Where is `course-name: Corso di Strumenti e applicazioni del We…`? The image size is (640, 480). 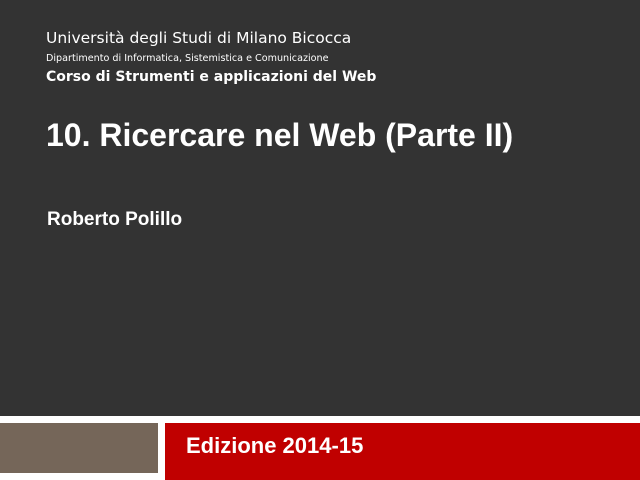 course-name: Corso di Strumenti e applicazioni del We… is located at coordinates (211, 77).